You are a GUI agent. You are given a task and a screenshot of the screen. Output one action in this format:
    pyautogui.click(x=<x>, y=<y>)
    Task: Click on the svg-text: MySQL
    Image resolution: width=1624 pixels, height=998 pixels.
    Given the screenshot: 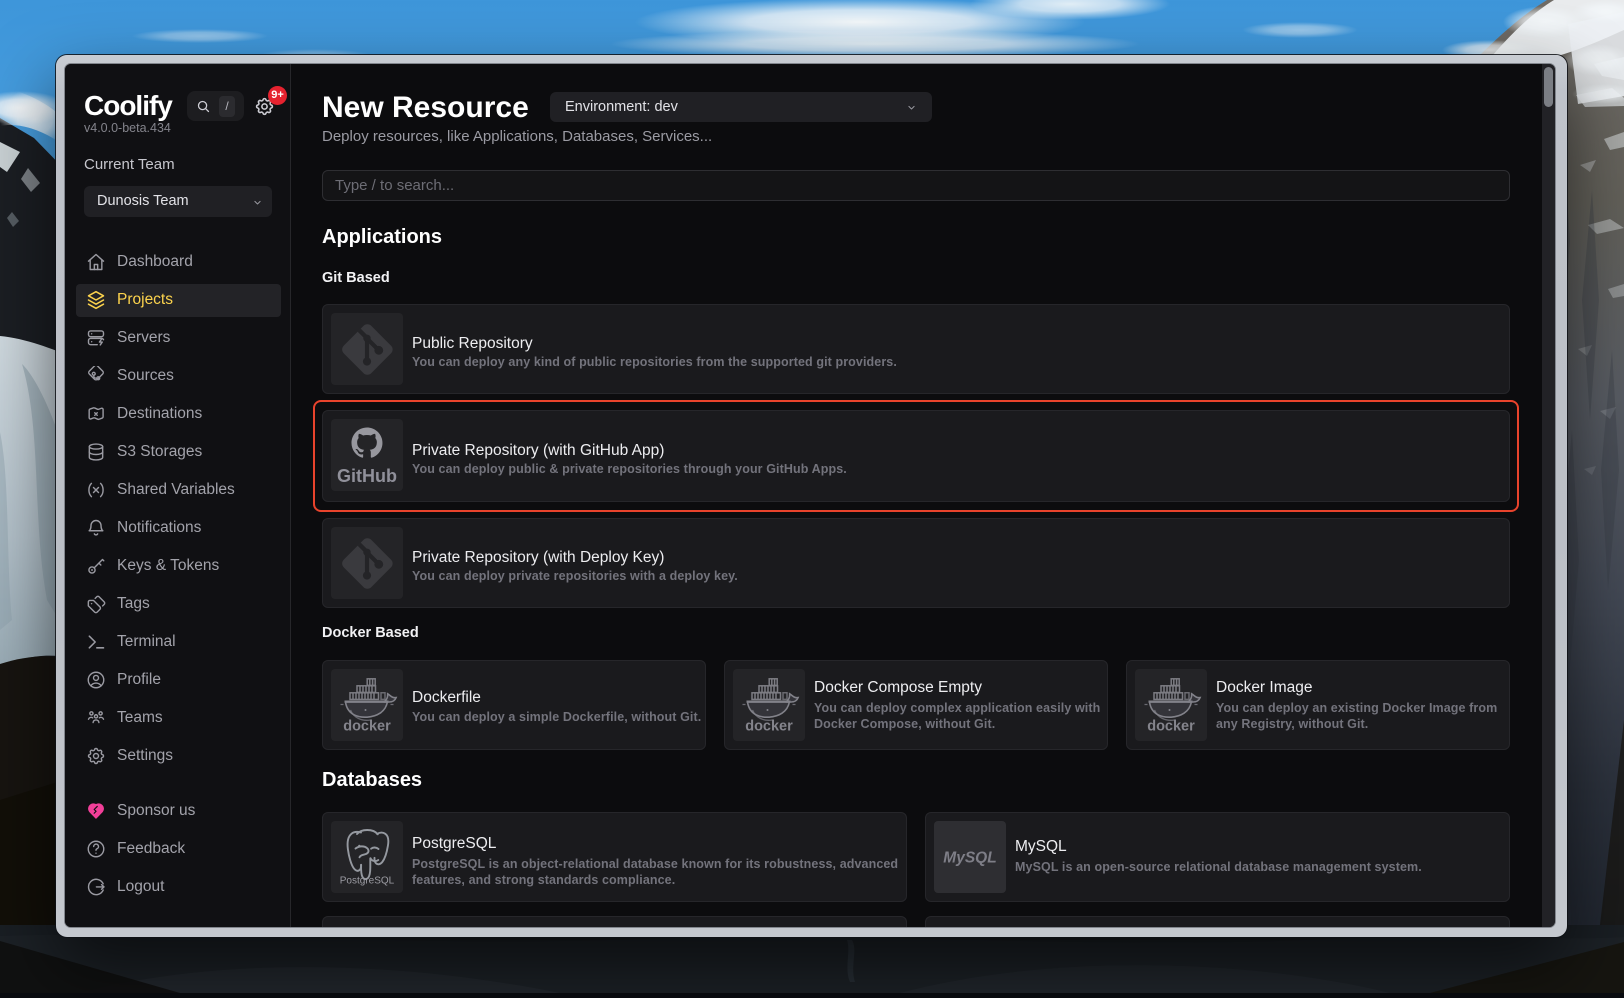 What is the action you would take?
    pyautogui.click(x=969, y=858)
    